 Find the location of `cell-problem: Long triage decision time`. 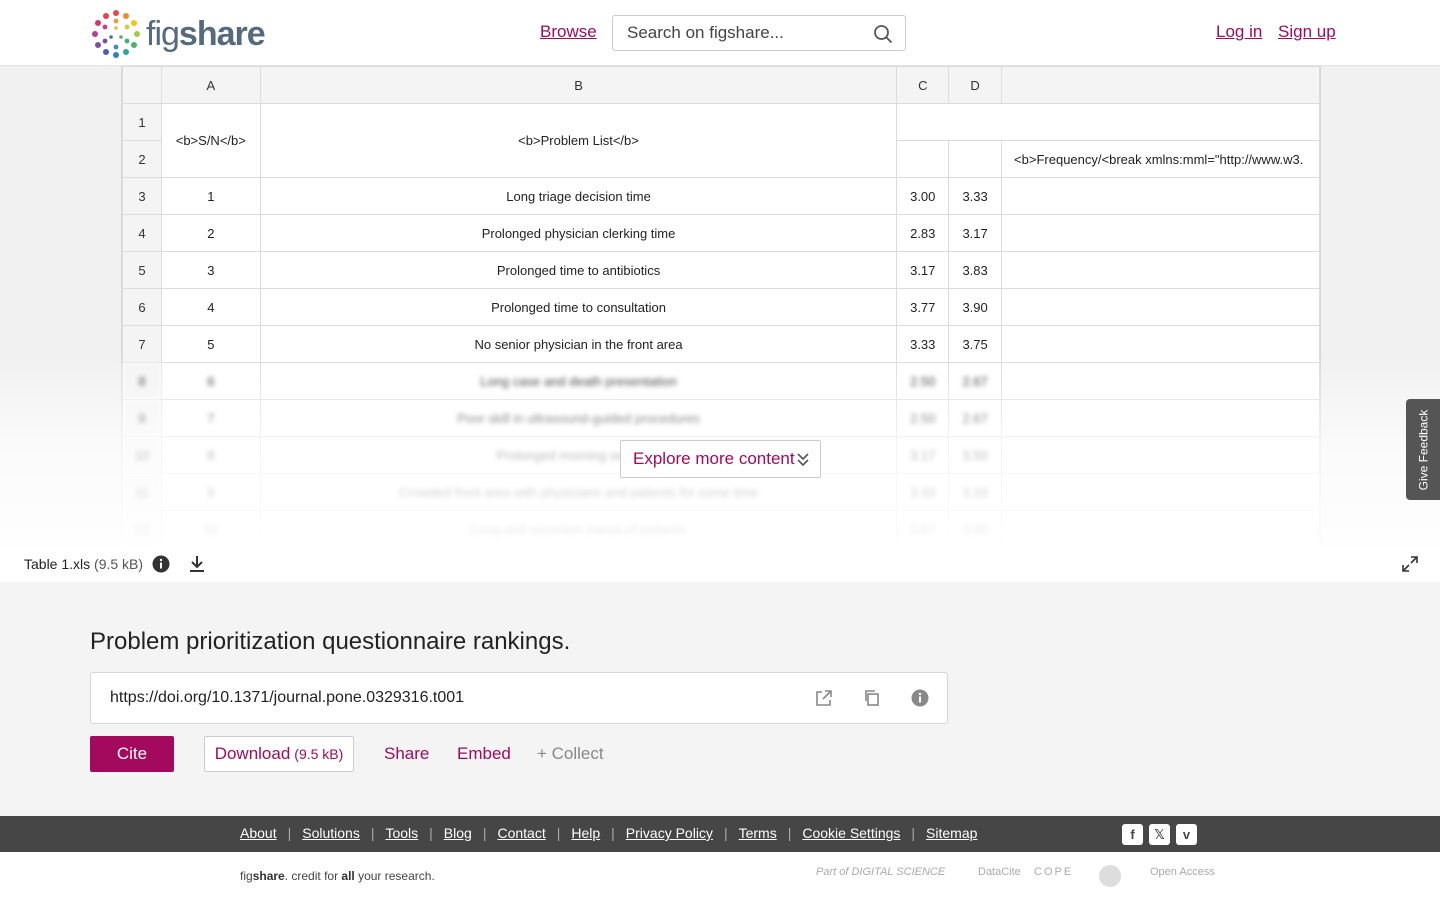

cell-problem: Long triage decision time is located at coordinates (578, 196).